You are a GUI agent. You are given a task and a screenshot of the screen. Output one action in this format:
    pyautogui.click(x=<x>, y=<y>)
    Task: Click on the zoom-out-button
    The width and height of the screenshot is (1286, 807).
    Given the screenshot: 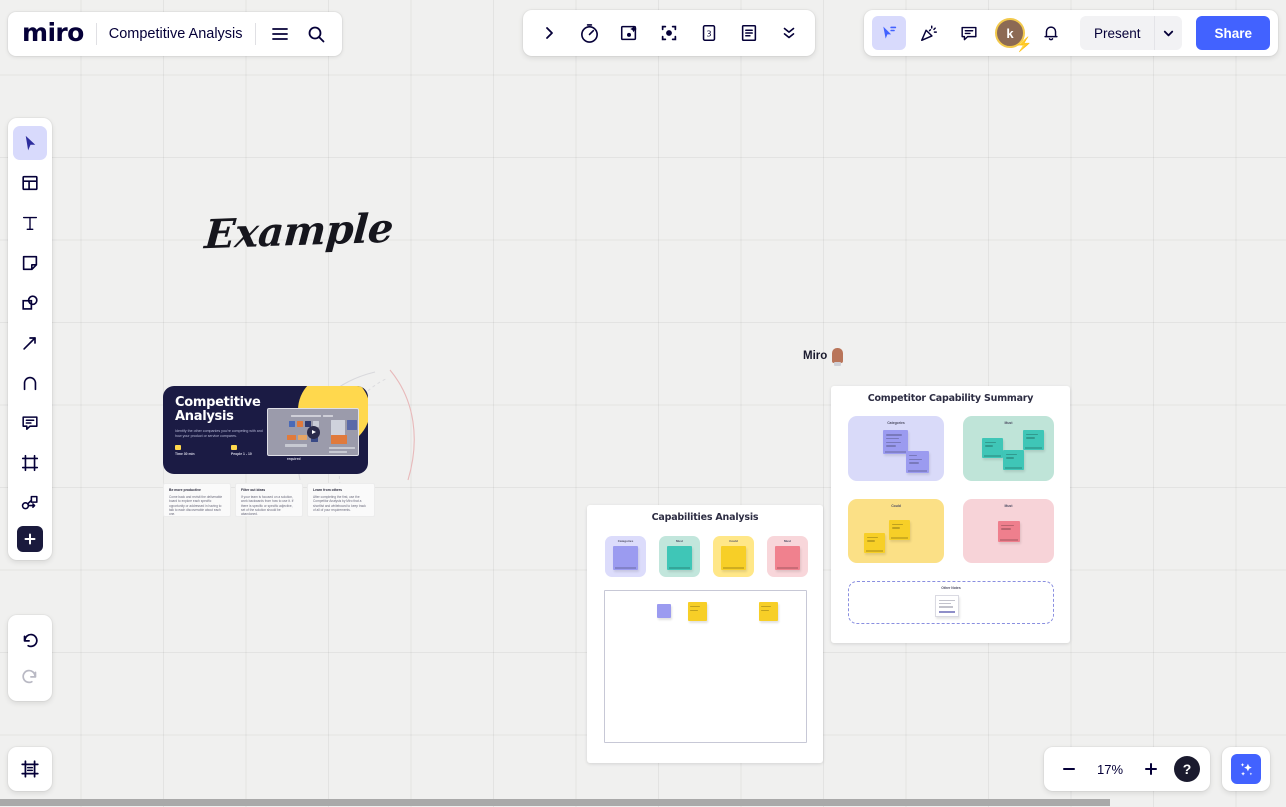 What is the action you would take?
    pyautogui.click(x=1069, y=769)
    